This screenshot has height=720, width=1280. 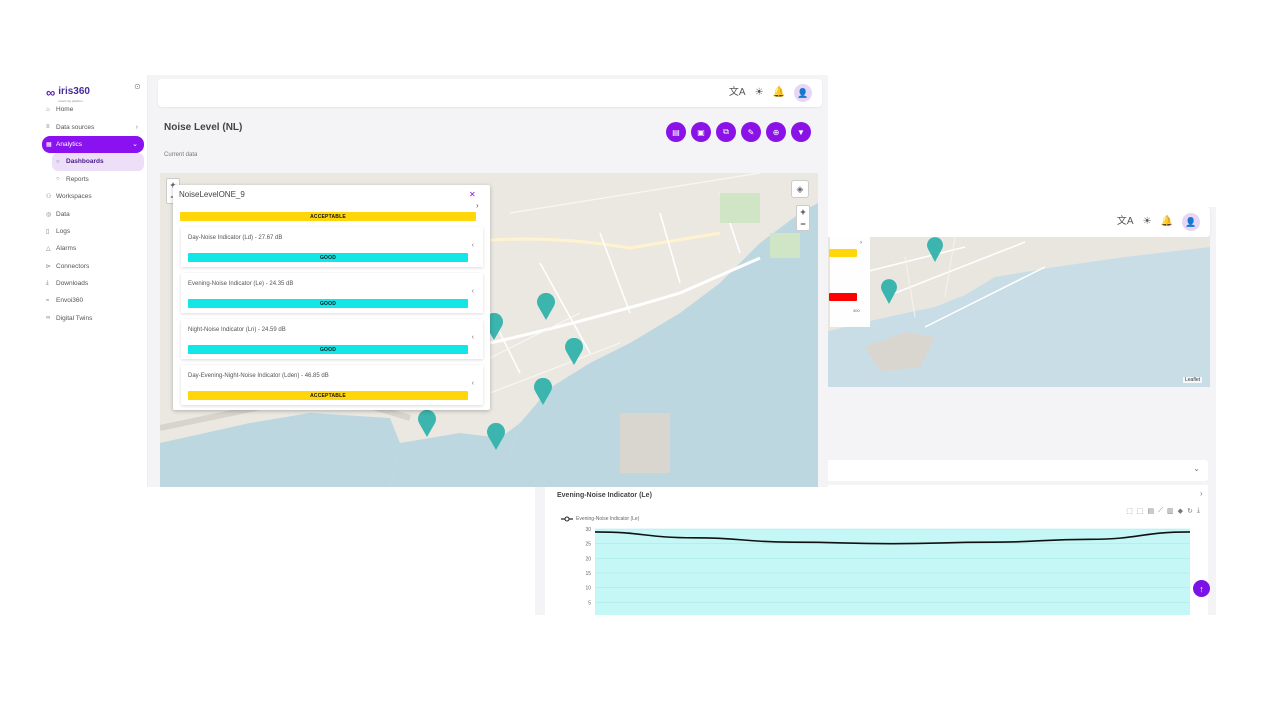 What do you see at coordinates (93, 144) in the screenshot?
I see `sidebar-item-analytics: ▦ Analytics ⌄` at bounding box center [93, 144].